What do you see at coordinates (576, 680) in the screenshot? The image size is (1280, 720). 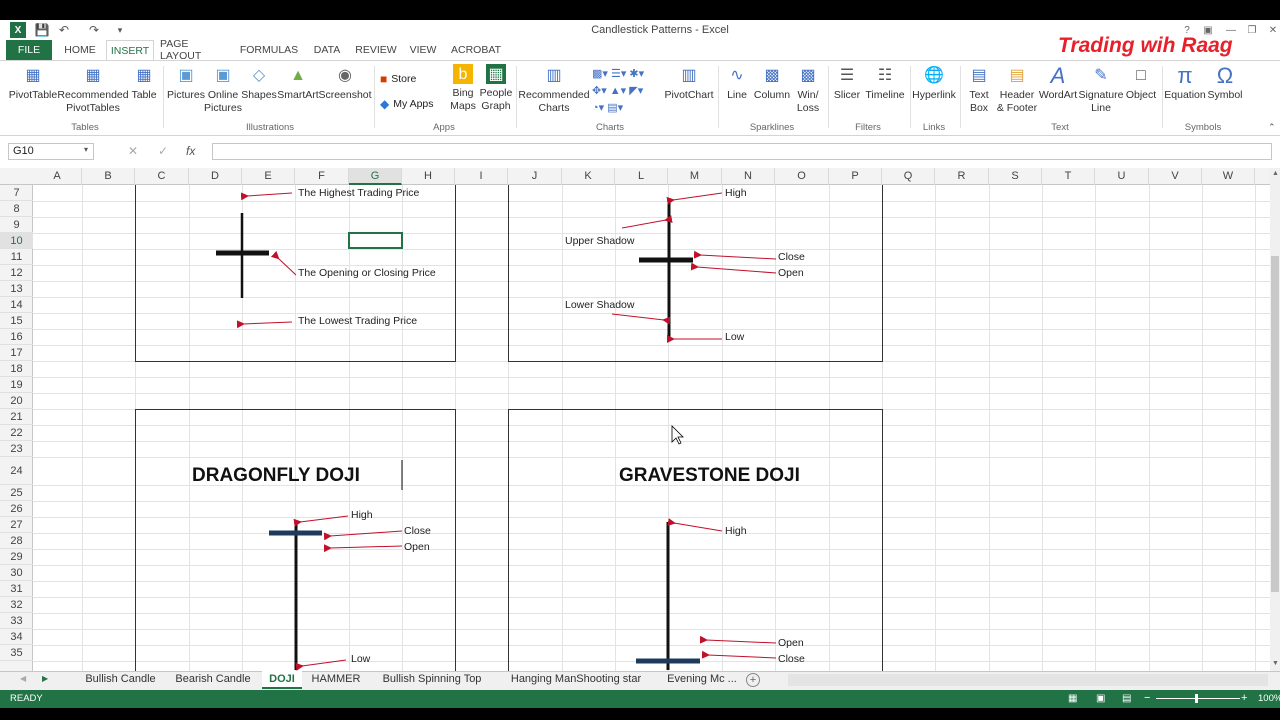 I see `sheet-tab-hanging-man-shooting-star: Hanging ManShooting star` at bounding box center [576, 680].